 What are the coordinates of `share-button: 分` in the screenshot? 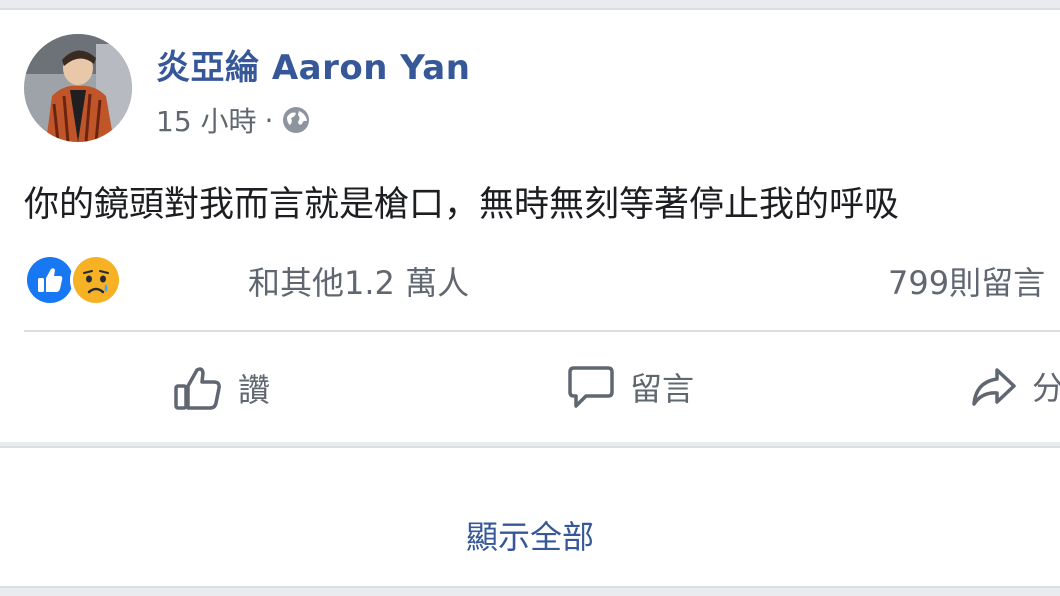 It's located at (1015, 386).